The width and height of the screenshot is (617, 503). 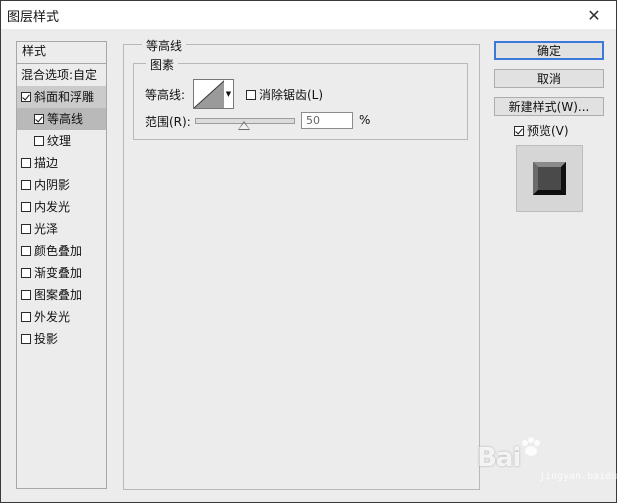 I want to click on watermark-url: jingyan.baidu.com, so click(x=578, y=476).